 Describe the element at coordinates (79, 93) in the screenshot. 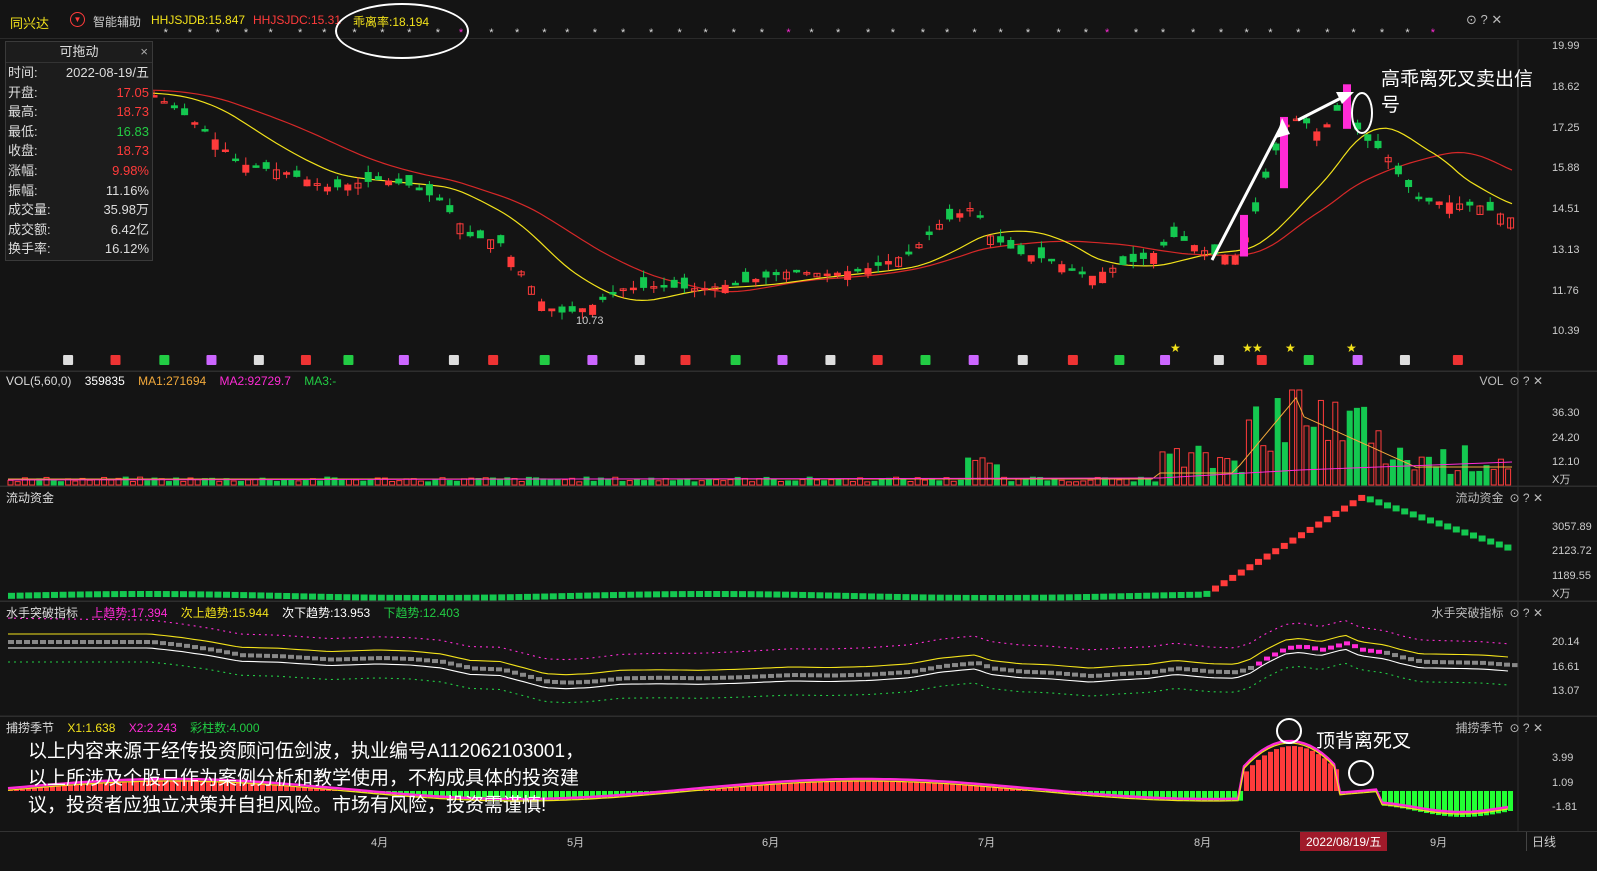

I see `info-row: 开盘:17.05` at that location.